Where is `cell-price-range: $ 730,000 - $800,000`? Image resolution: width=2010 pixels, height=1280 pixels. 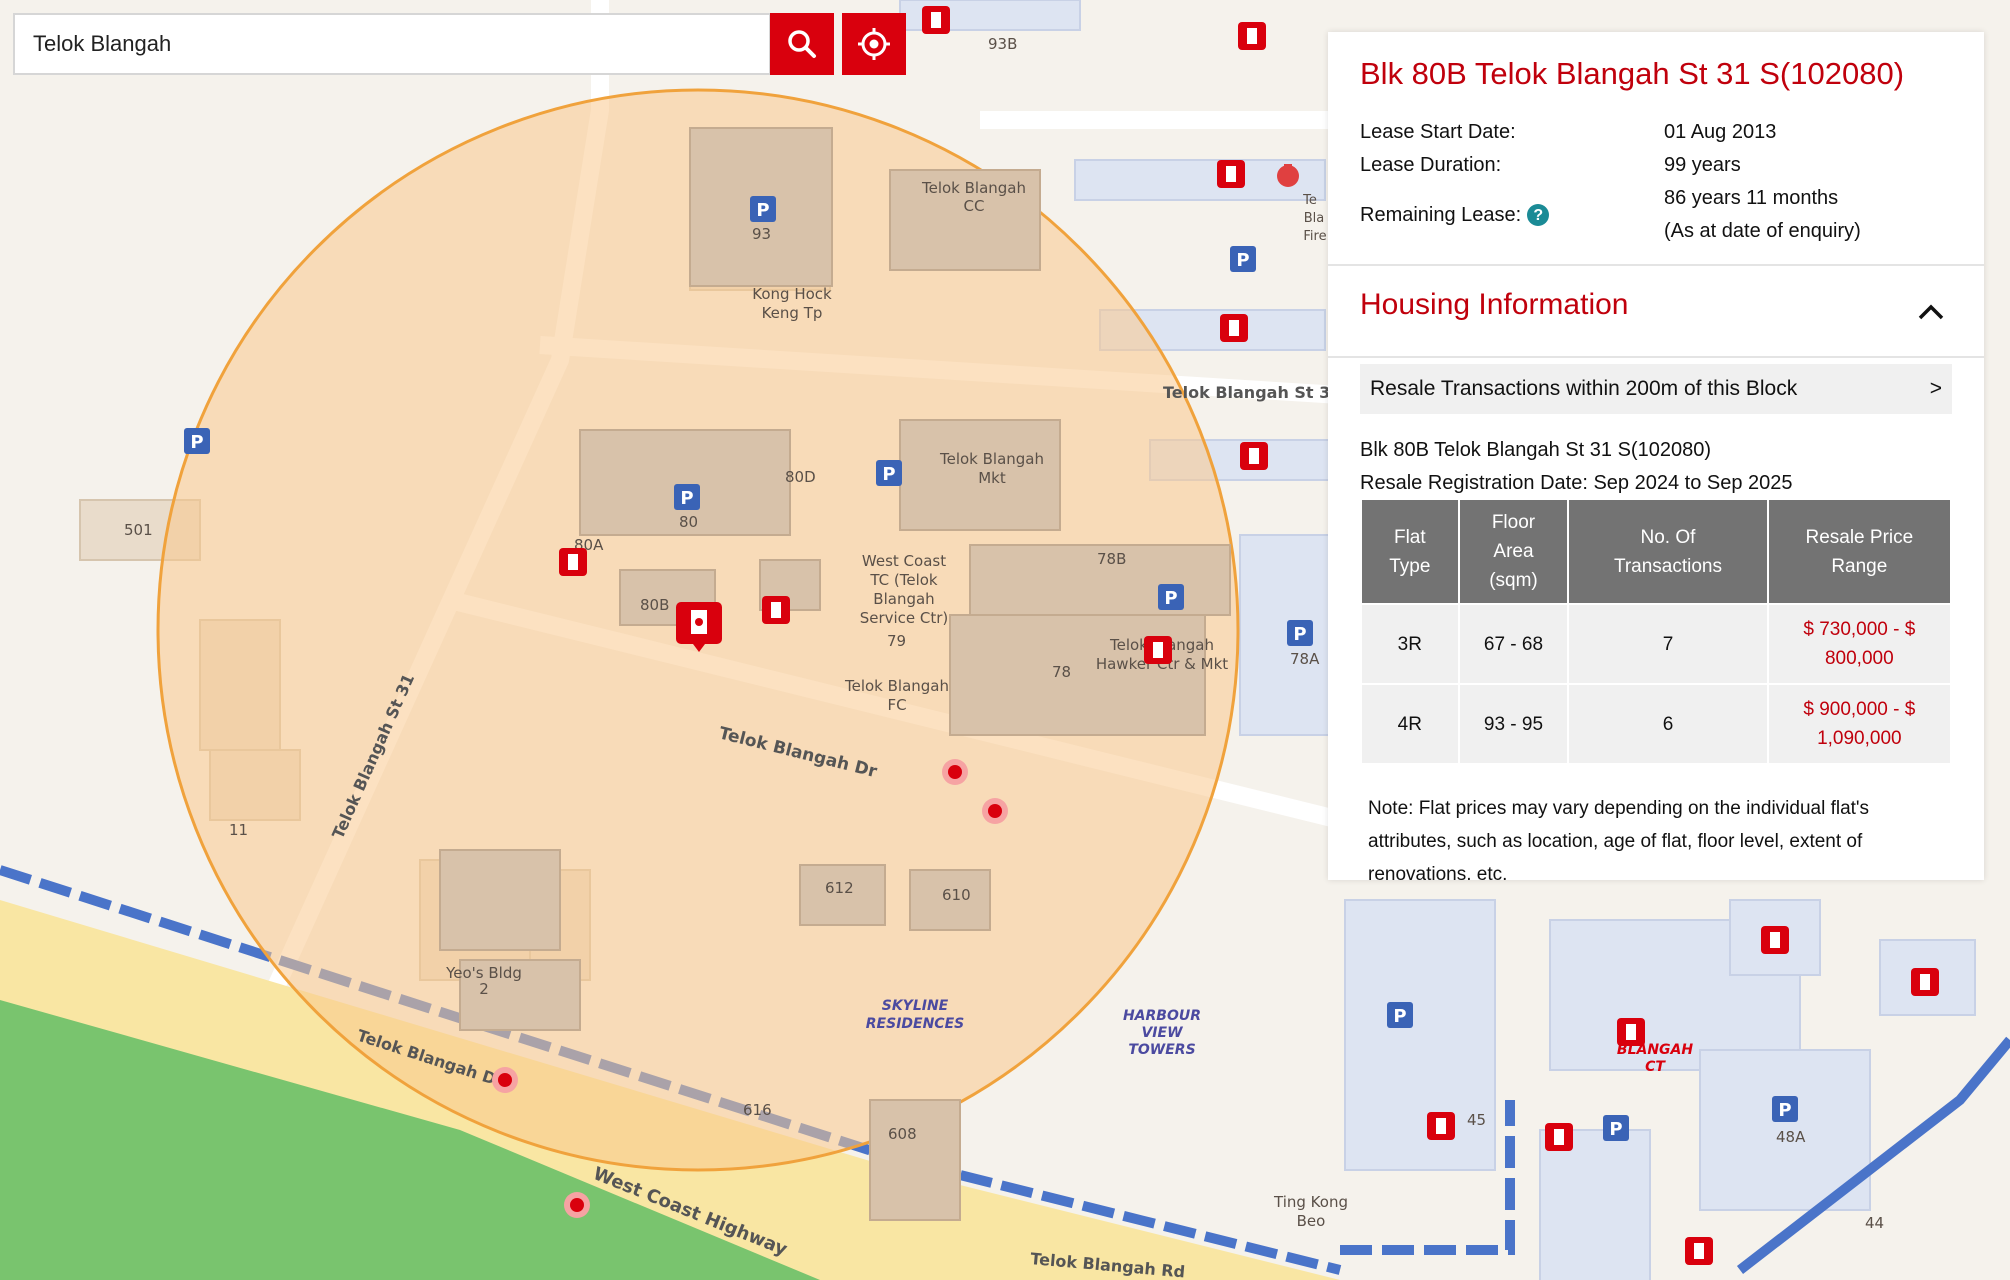 cell-price-range: $ 730,000 - $800,000 is located at coordinates (1859, 644).